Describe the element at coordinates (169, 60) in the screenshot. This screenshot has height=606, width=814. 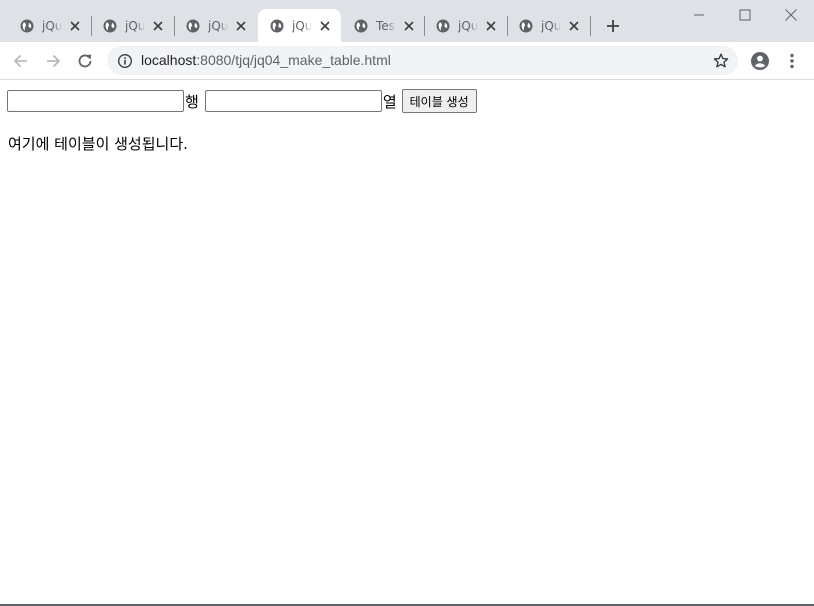
I see `url-host: localhost` at that location.